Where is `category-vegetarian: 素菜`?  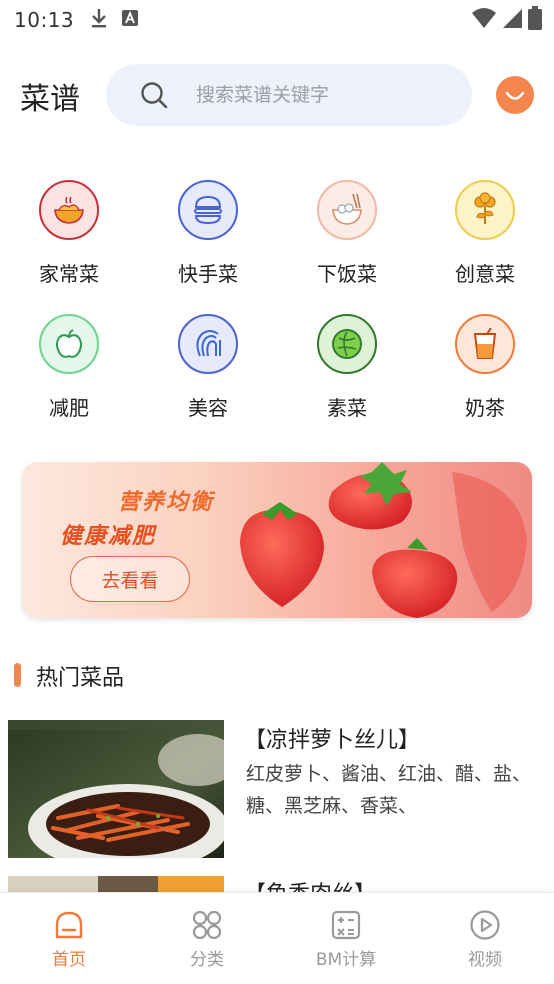 category-vegetarian: 素菜 is located at coordinates (347, 368).